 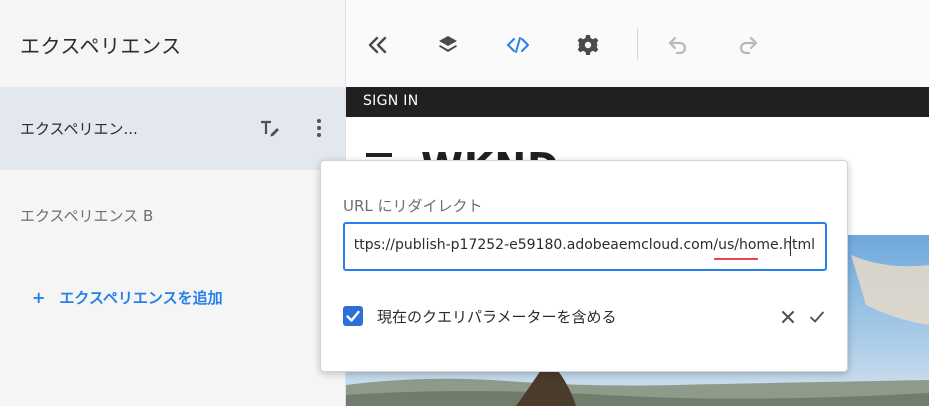 What do you see at coordinates (141, 297) in the screenshot?
I see `add-experience-label: エクスペリエンスを追加` at bounding box center [141, 297].